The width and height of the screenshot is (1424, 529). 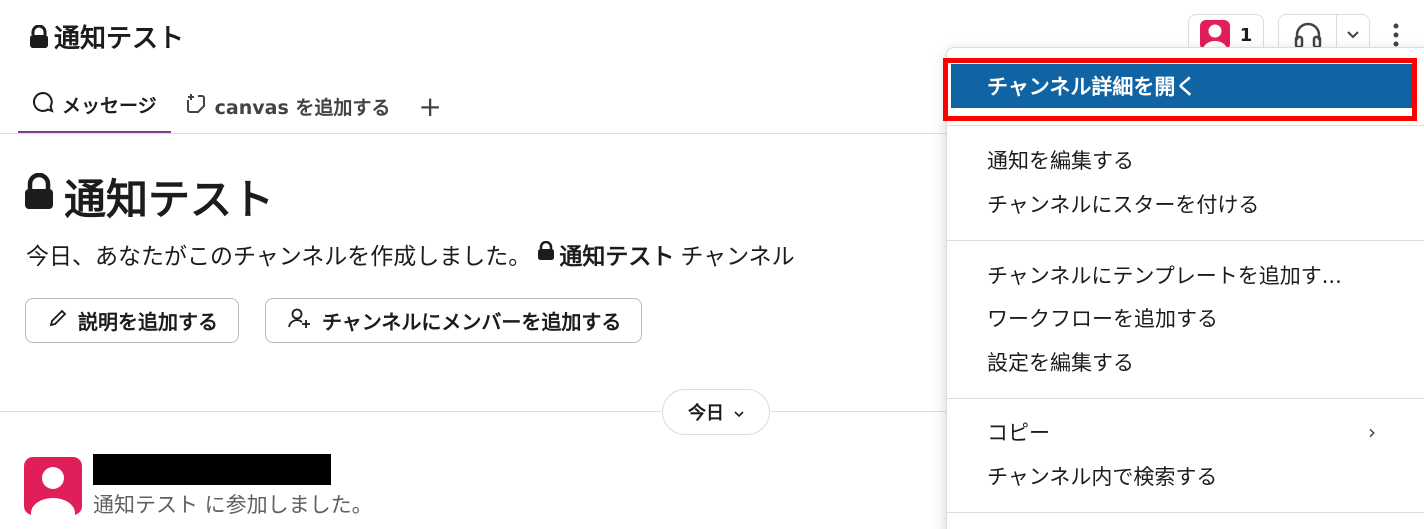 I want to click on add-members-button: チャンネルにメンバーを追加する, so click(x=454, y=320).